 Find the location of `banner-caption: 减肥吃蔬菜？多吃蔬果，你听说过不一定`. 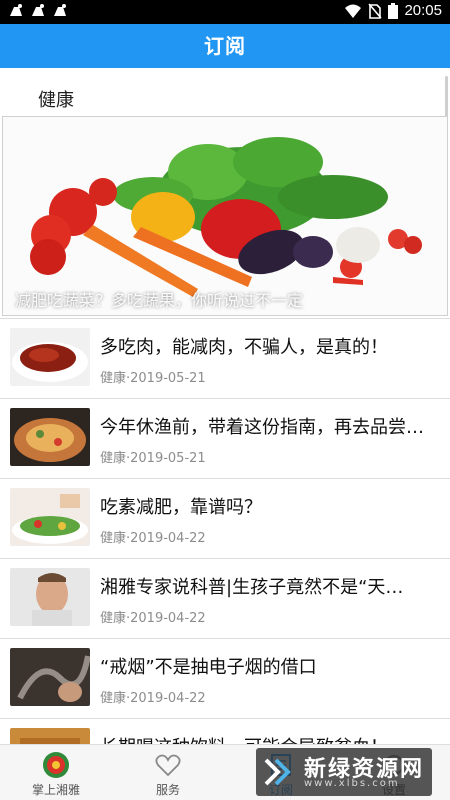

banner-caption: 减肥吃蔬菜？多吃蔬果，你听说过不一定 is located at coordinates (159, 300).